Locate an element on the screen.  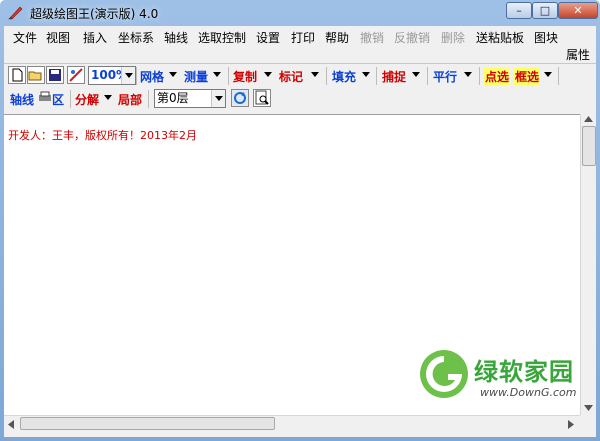
layer-select: 第0层 is located at coordinates (190, 98).